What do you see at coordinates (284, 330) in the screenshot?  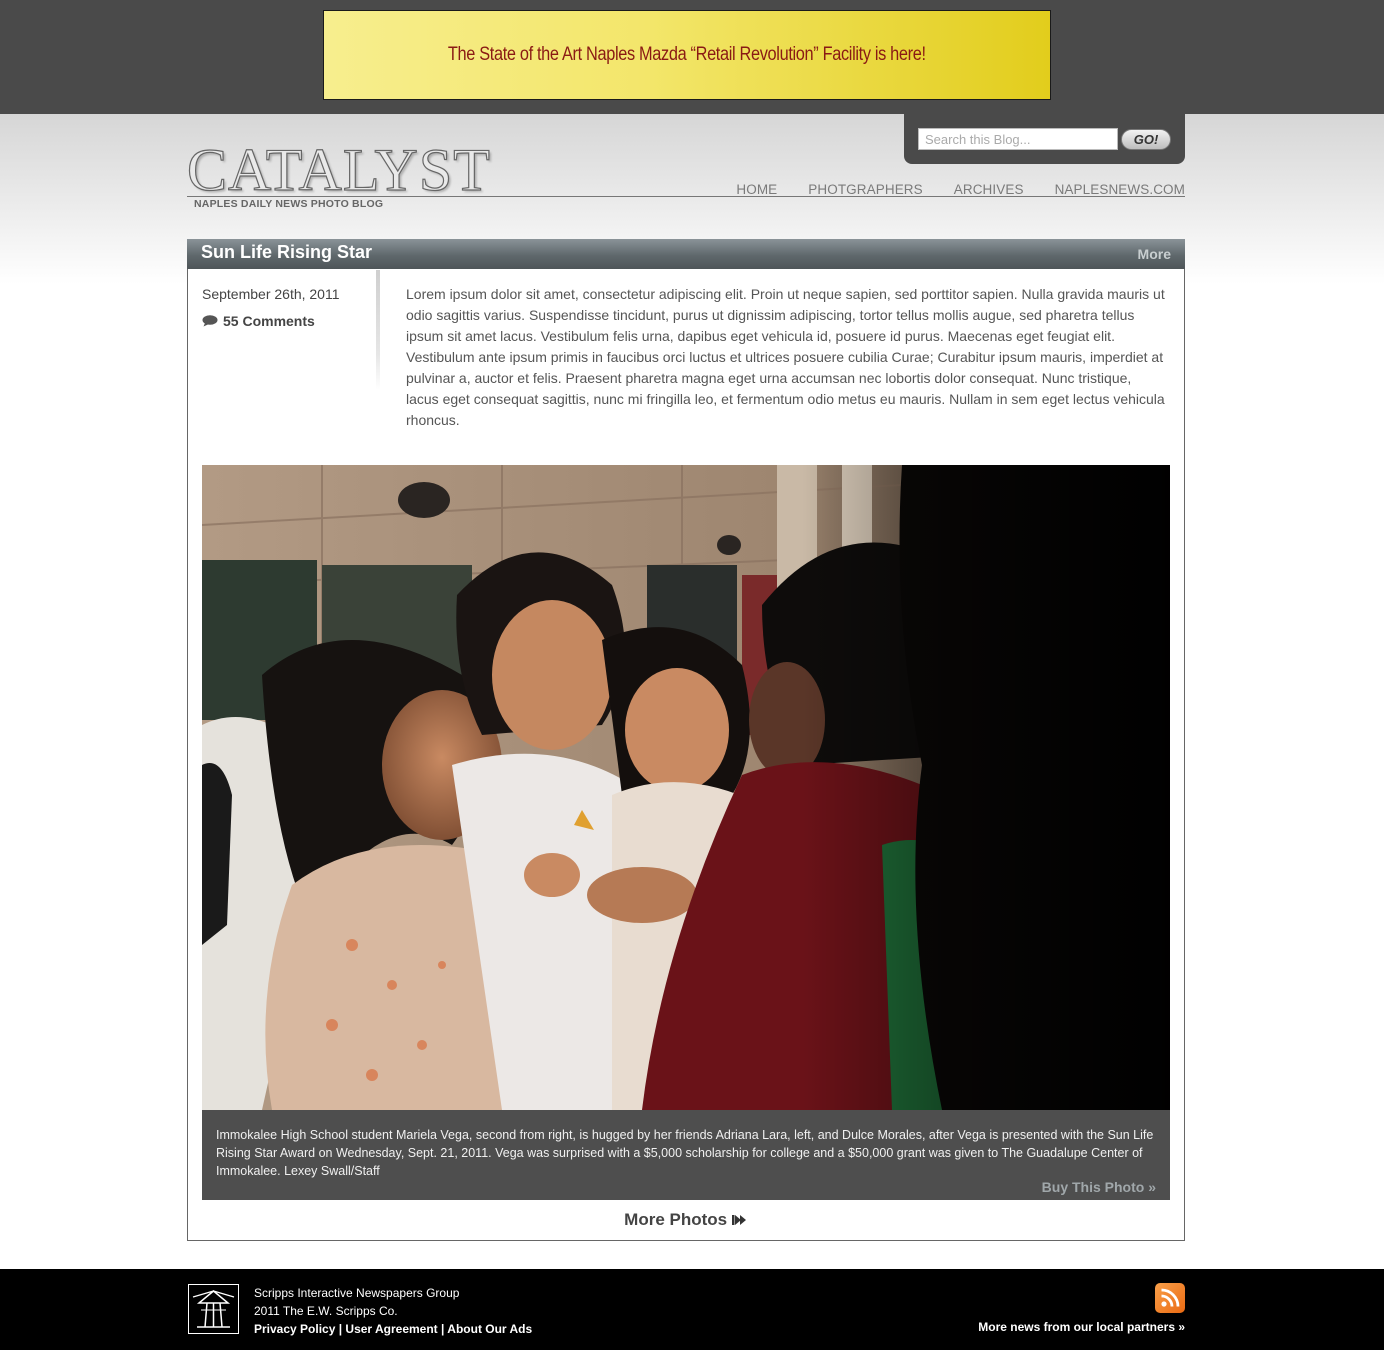 I see `post-meta: September 26th, 2011 55 Comments` at bounding box center [284, 330].